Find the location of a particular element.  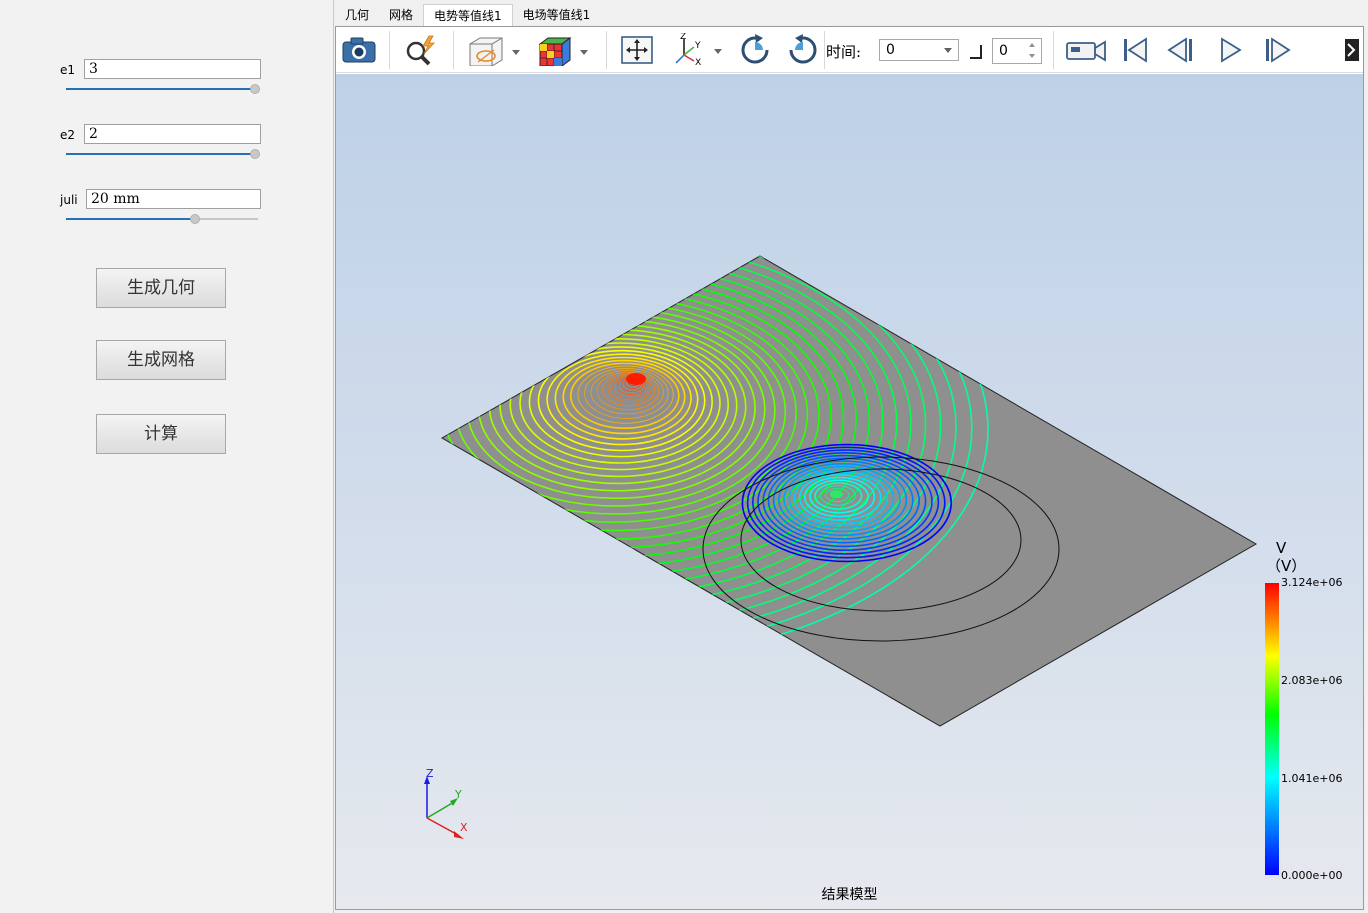

time-select: 0 is located at coordinates (919, 50).